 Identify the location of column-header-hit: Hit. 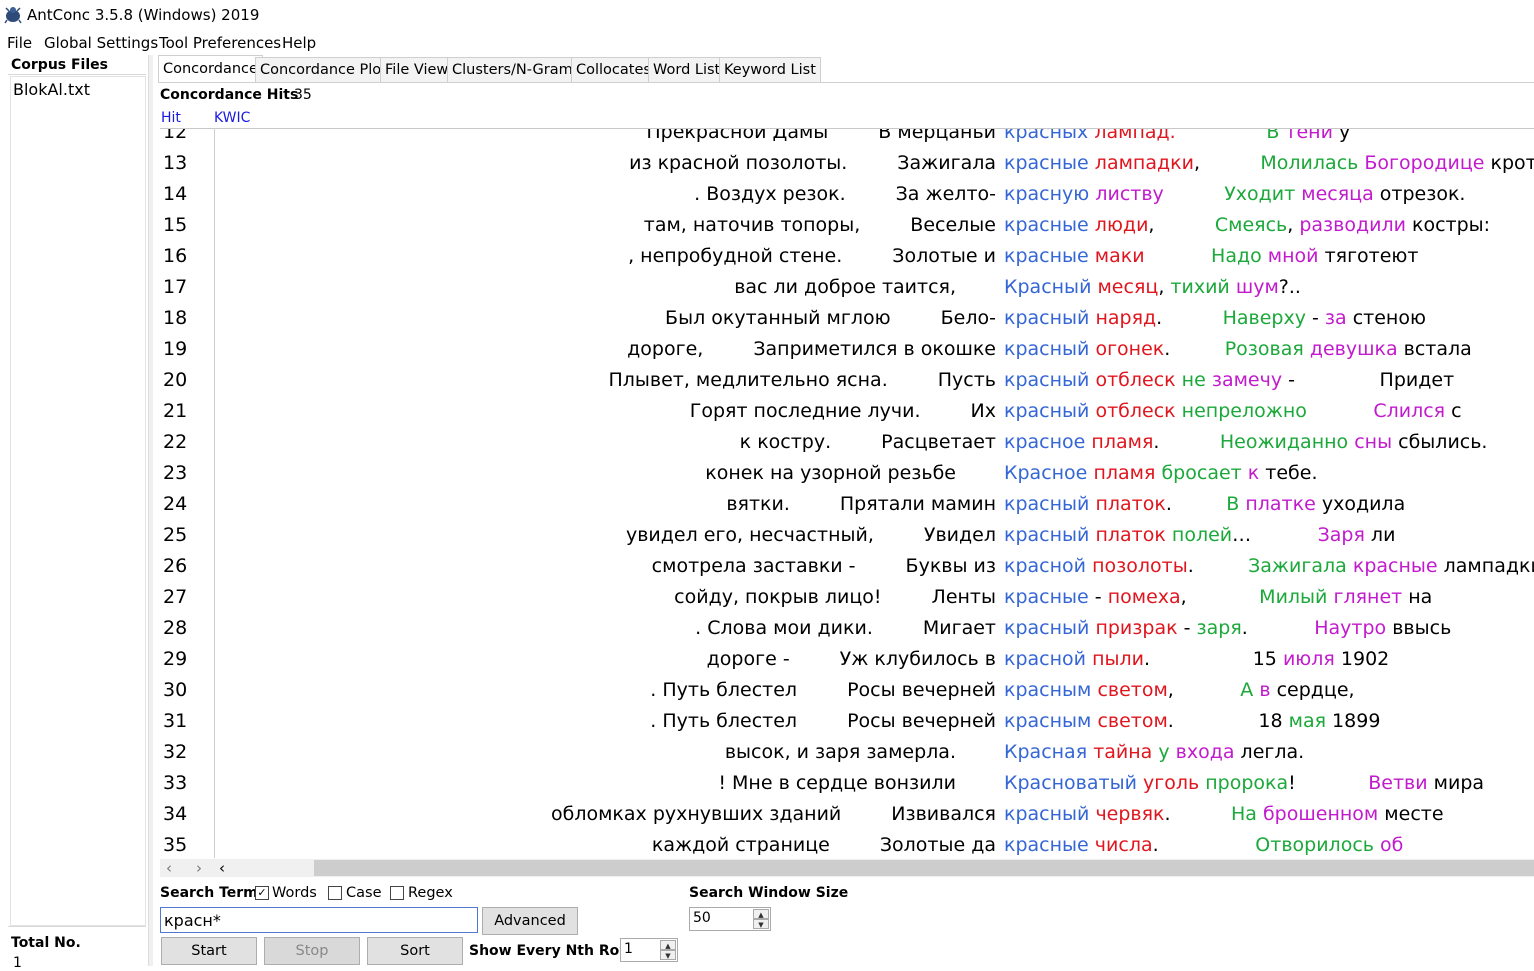
(171, 118).